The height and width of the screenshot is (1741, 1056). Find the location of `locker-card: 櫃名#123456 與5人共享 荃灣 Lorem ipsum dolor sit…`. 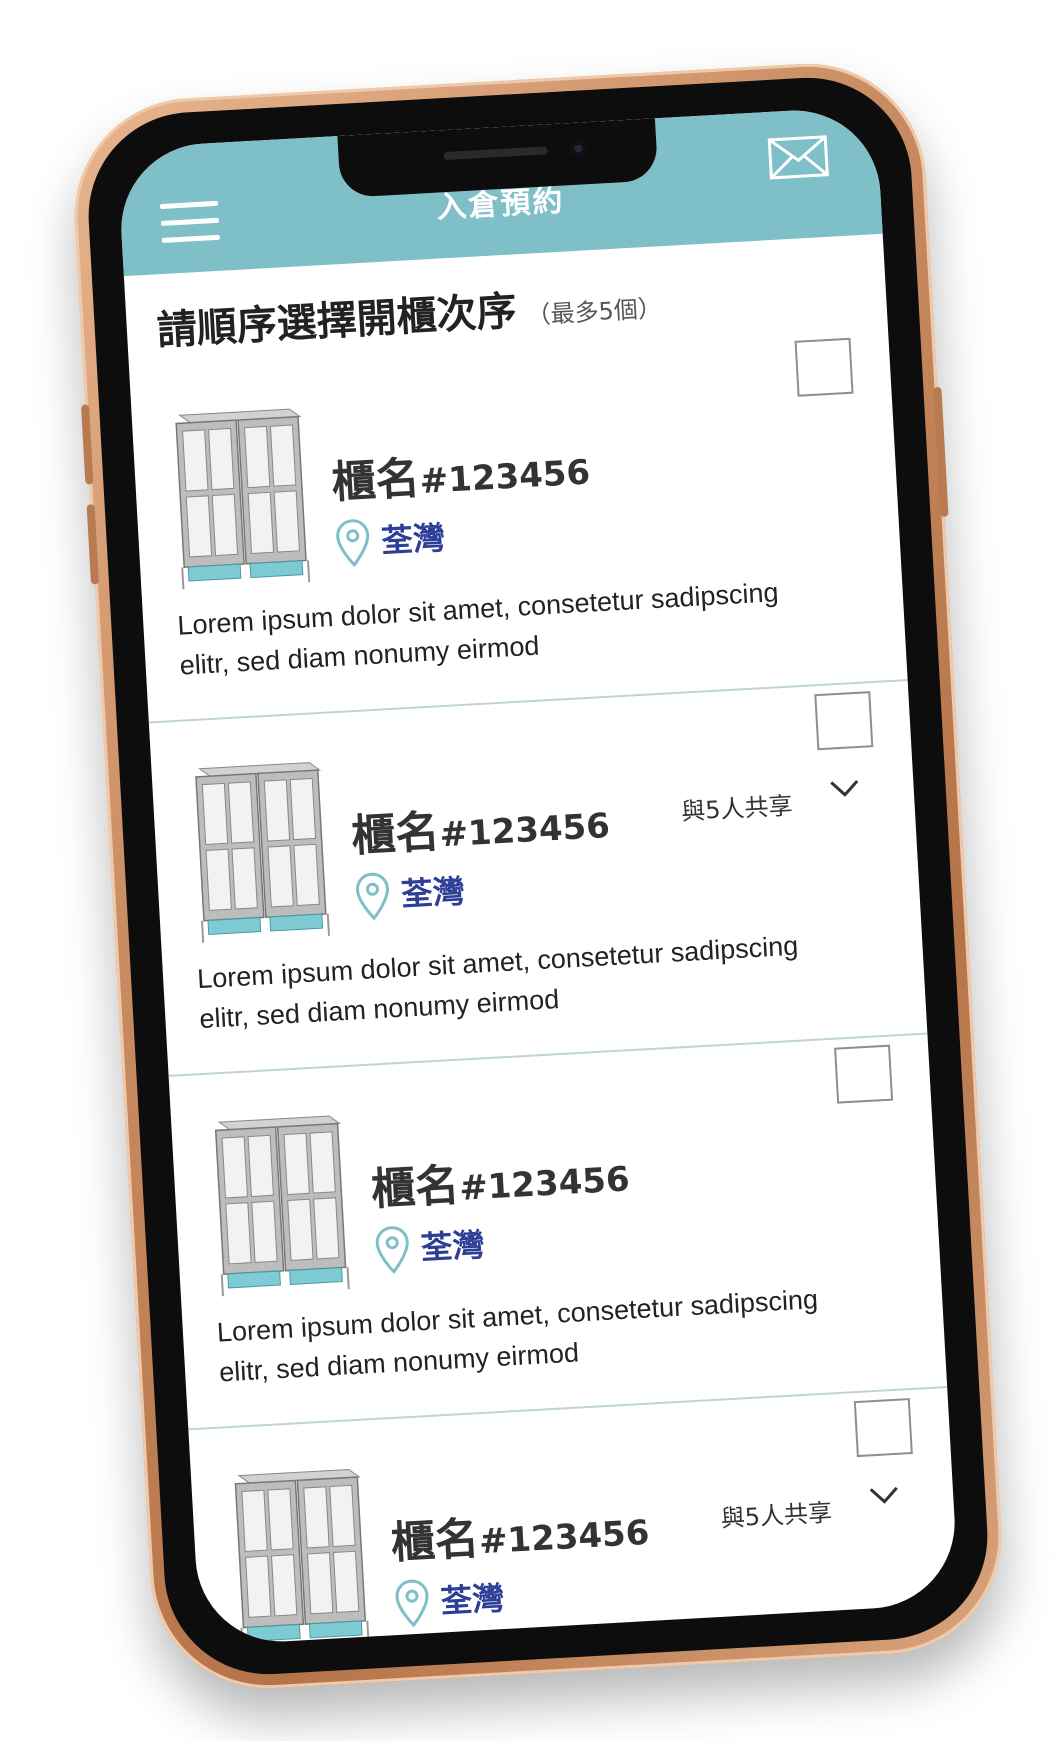

locker-card: 櫃名#123456 與5人共享 荃灣 Lorem ipsum dolor sit… is located at coordinates (573, 1517).